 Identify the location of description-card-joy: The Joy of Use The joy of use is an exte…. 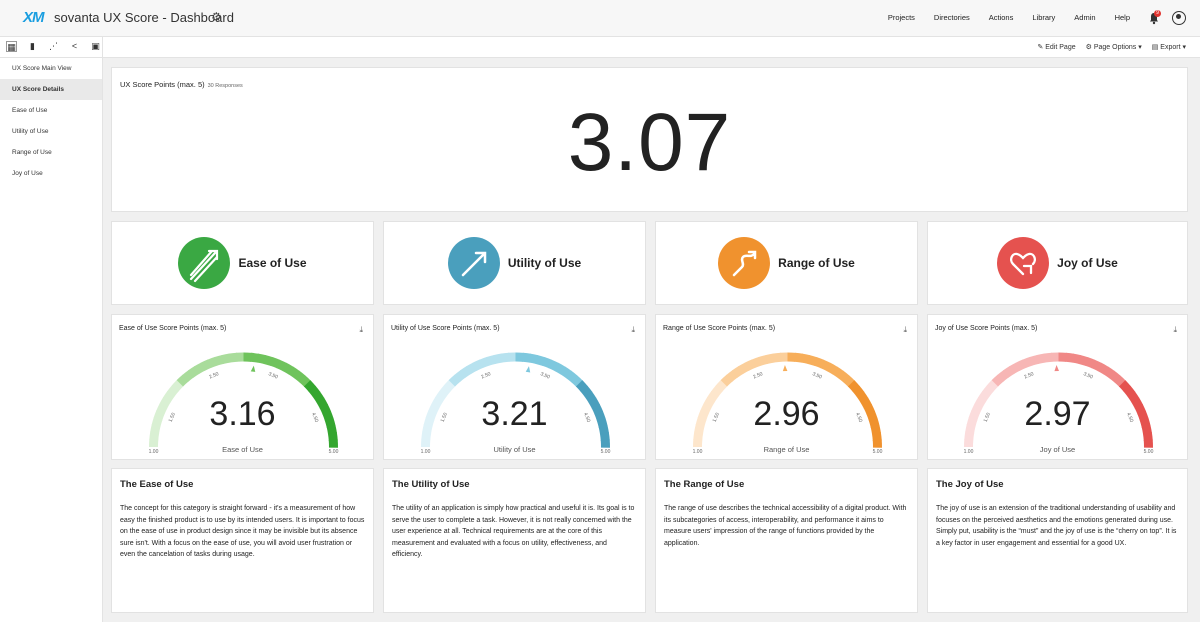
(1057, 540).